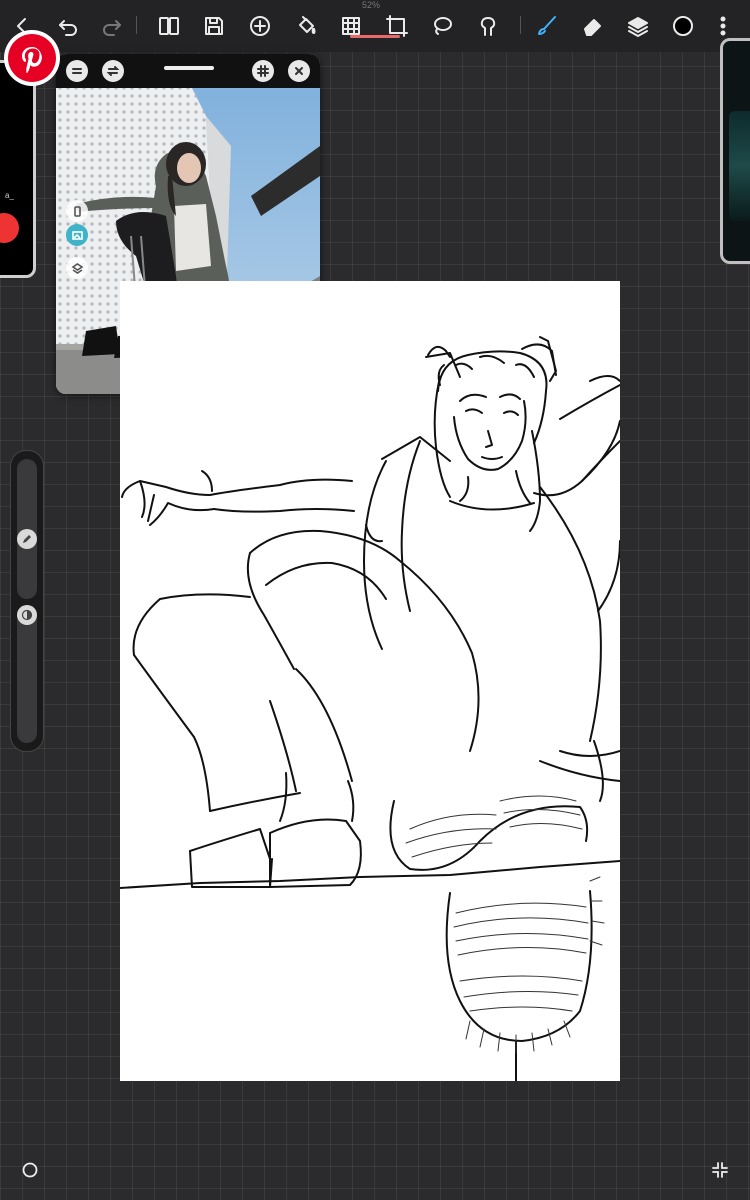 The width and height of the screenshot is (750, 1200). What do you see at coordinates (169, 26) in the screenshot?
I see `split-view-icon` at bounding box center [169, 26].